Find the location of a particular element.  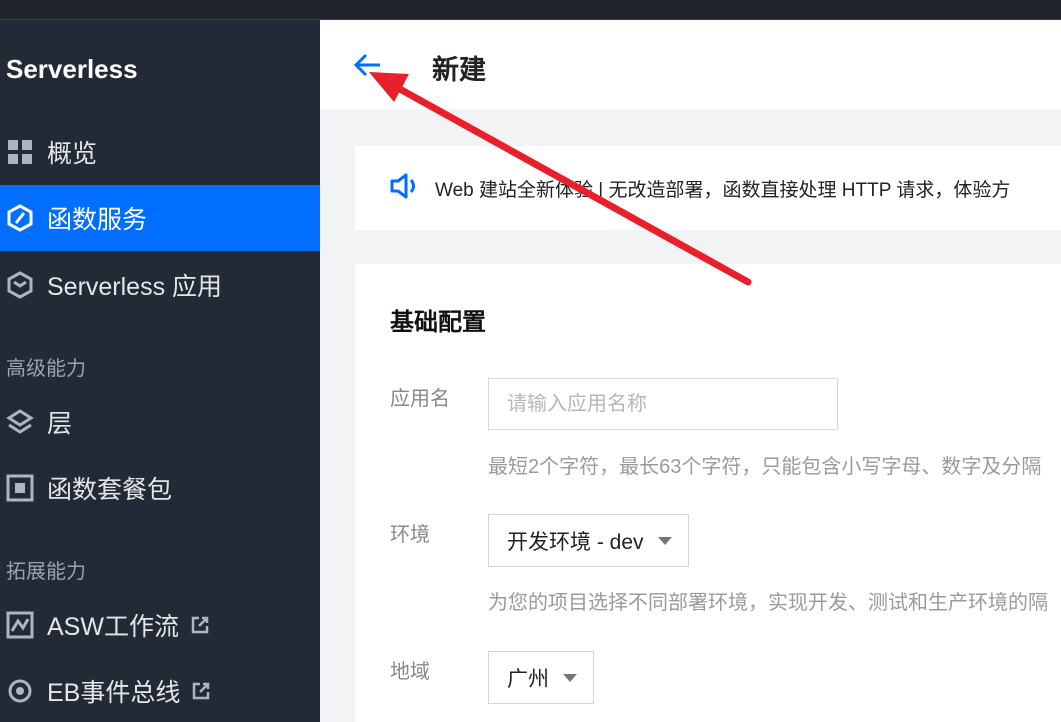

nav-group-advanced: 高级能力 is located at coordinates (46, 369).